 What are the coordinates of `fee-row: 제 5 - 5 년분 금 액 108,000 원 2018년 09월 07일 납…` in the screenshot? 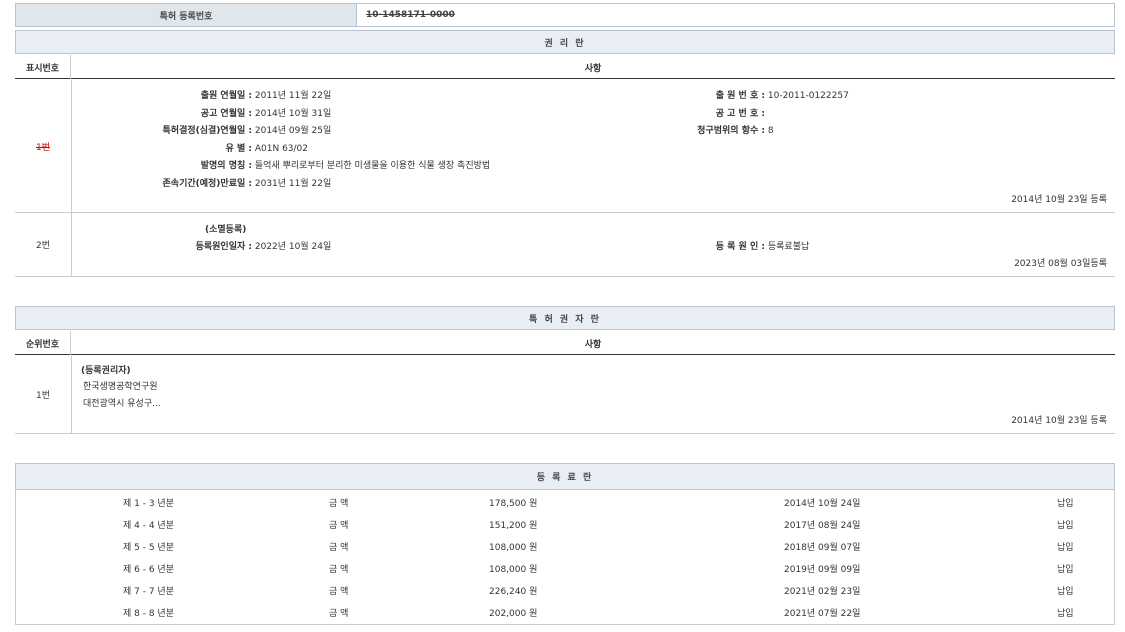 It's located at (566, 547).